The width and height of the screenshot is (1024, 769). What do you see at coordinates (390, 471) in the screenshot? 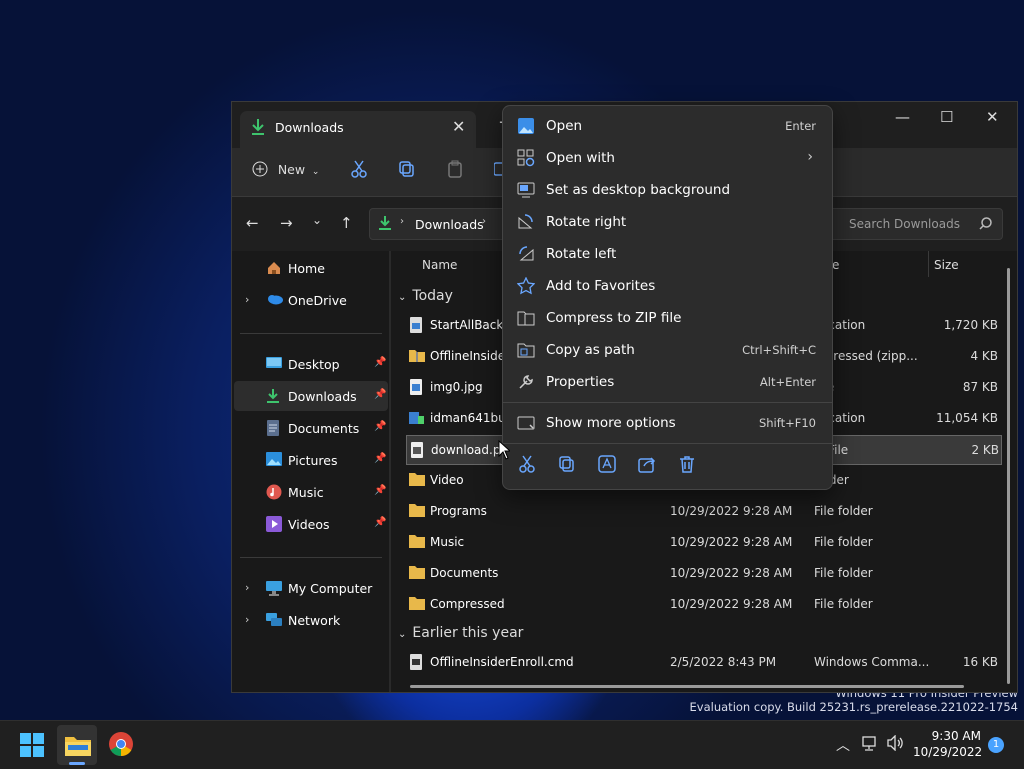
I see `pane-splitter` at bounding box center [390, 471].